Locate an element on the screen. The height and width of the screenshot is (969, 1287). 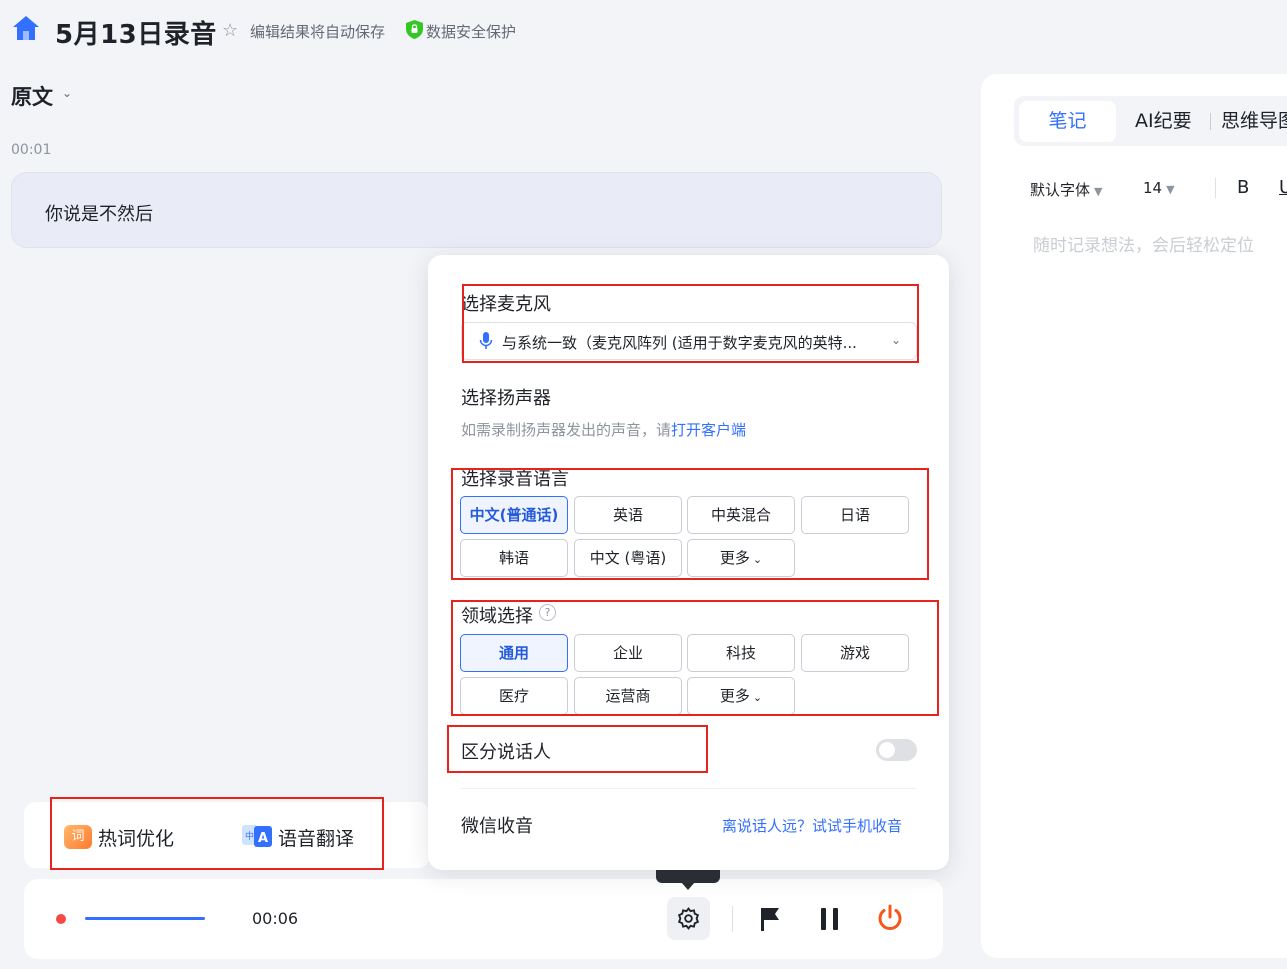
gear-icon is located at coordinates (688, 918).